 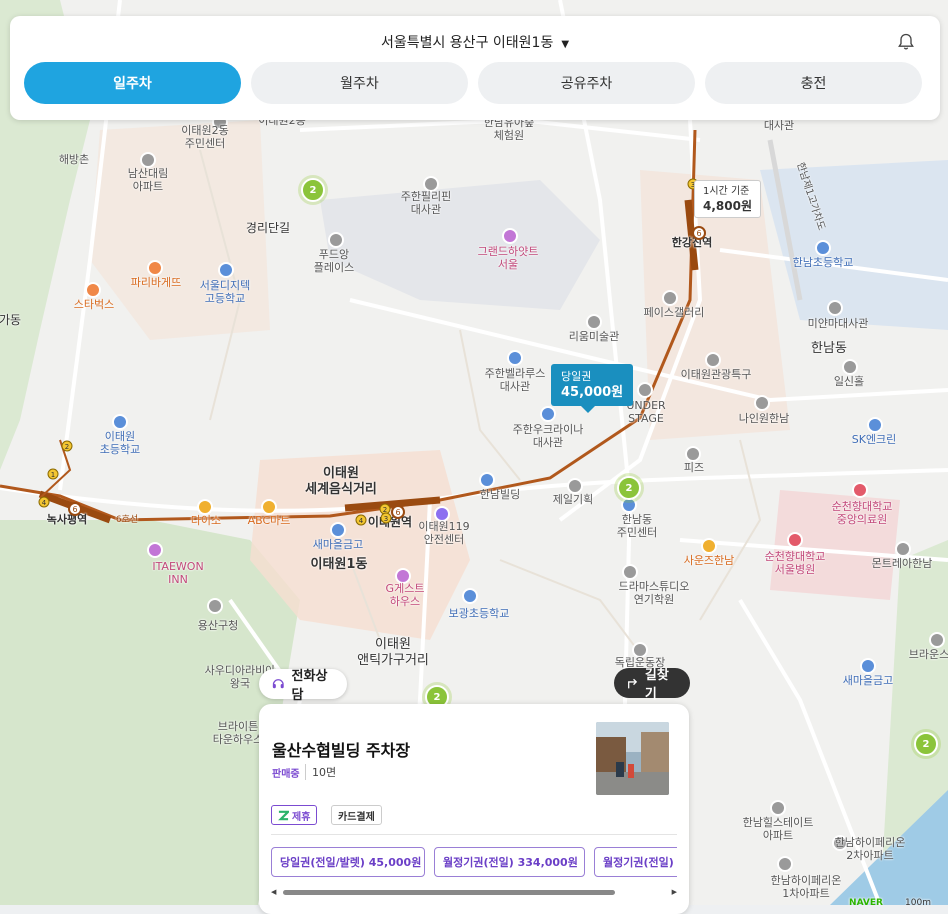 What do you see at coordinates (874, 439) in the screenshot?
I see `map-label: SK엔크린` at bounding box center [874, 439].